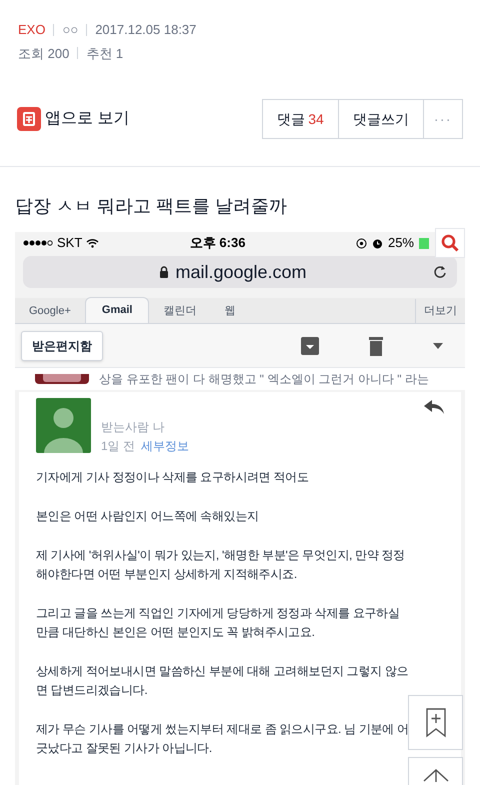  Describe the element at coordinates (223, 739) in the screenshot. I see `email-paragraph: 제가 무슨 기사를 어떻게 썼는지부터 제대로 좀 읽으시구요. 님 기분에 어긋났다고 잘못된 기사가 아닙니다.` at that location.